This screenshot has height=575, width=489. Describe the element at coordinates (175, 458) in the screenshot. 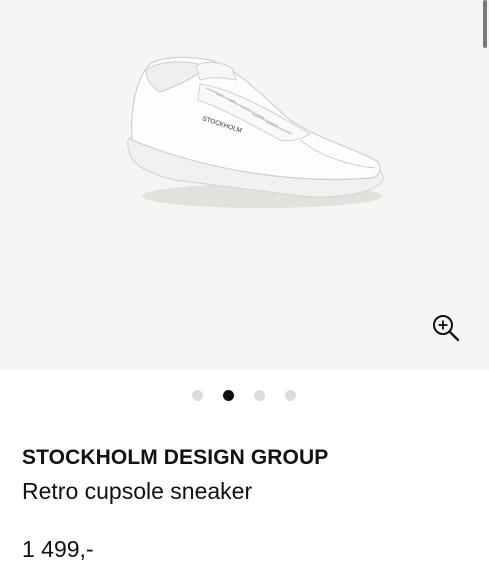

I see `product-brand: STOCKHOLM DESIGN GROUP` at that location.